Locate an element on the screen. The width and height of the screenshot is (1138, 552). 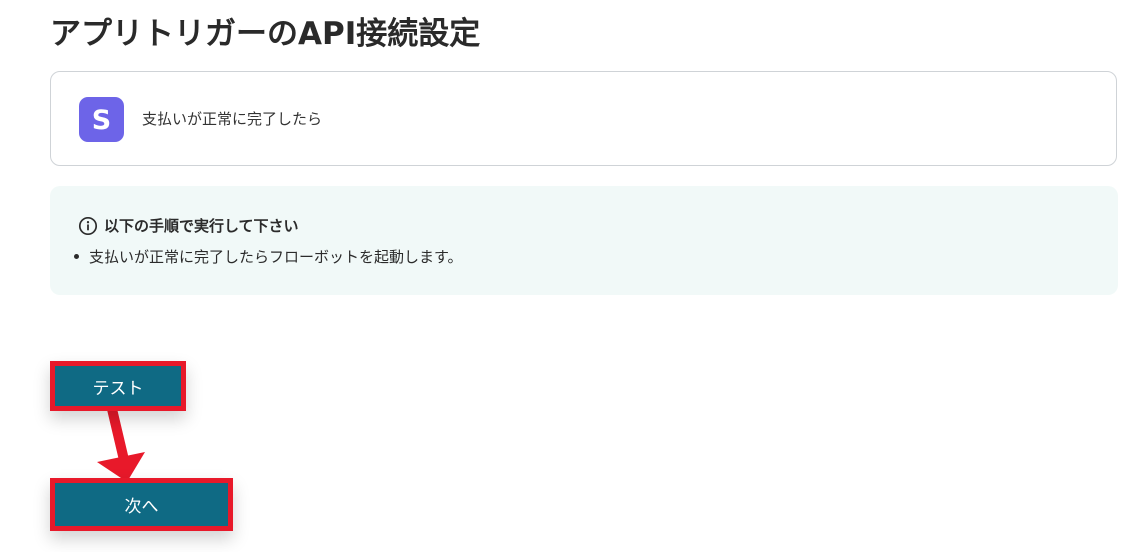
trigger-event-label: 支払いが正常に完了したら is located at coordinates (232, 119).